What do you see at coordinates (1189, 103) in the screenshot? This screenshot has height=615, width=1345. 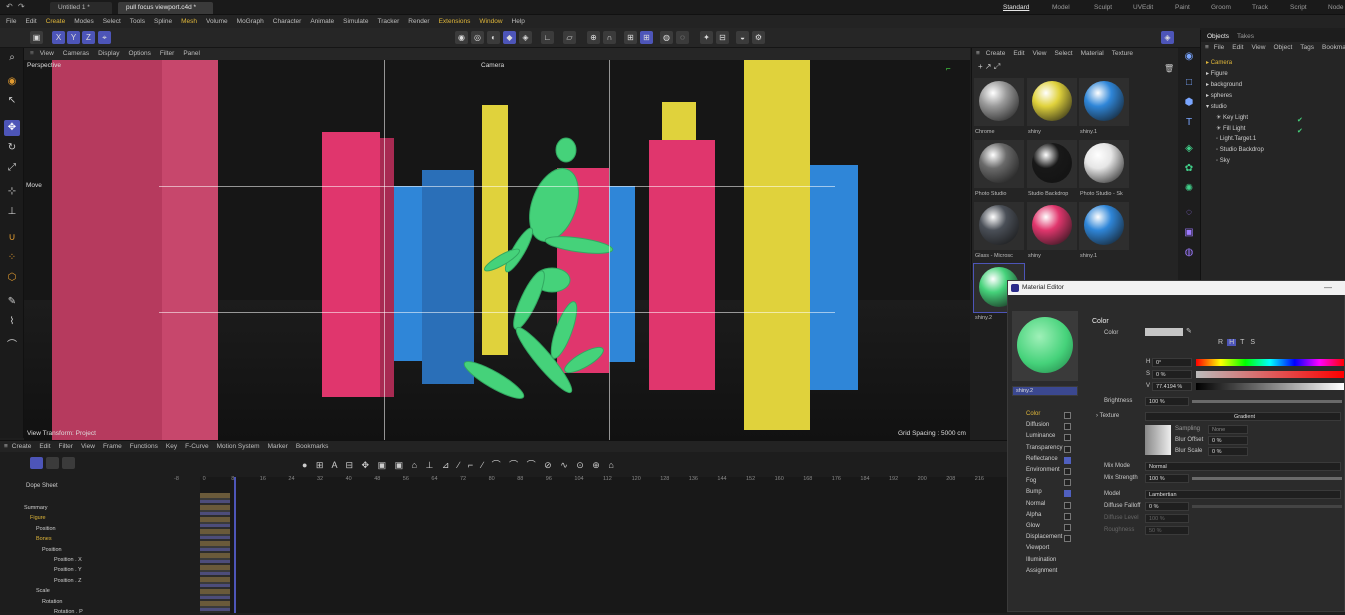 I see `primitive-icon: ⬢` at bounding box center [1189, 103].